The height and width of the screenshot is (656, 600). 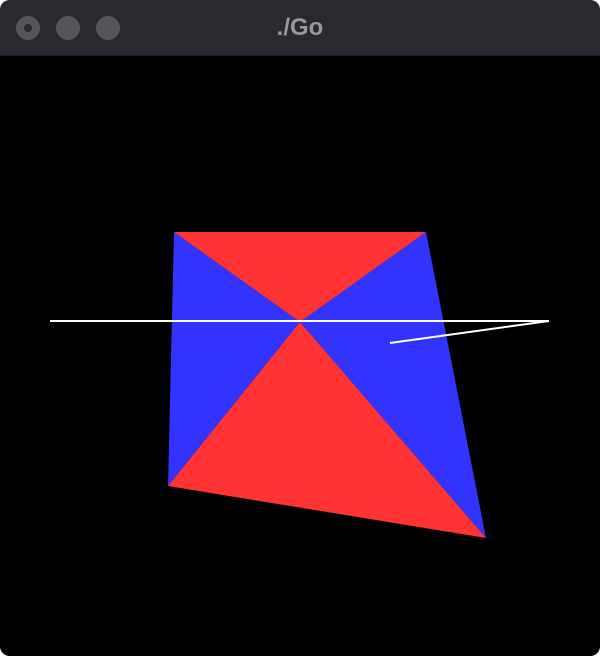 I want to click on title-bar: ./Go, so click(x=300, y=28).